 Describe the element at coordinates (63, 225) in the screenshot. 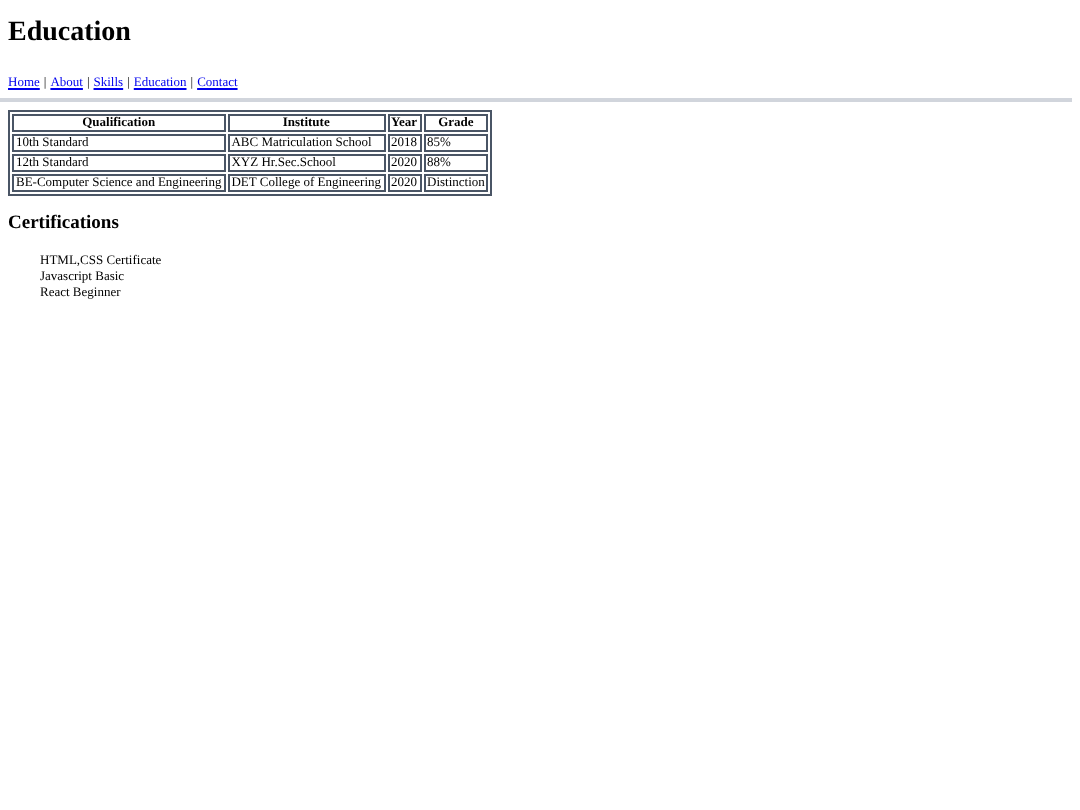

I see `section-heading: Certifications` at that location.